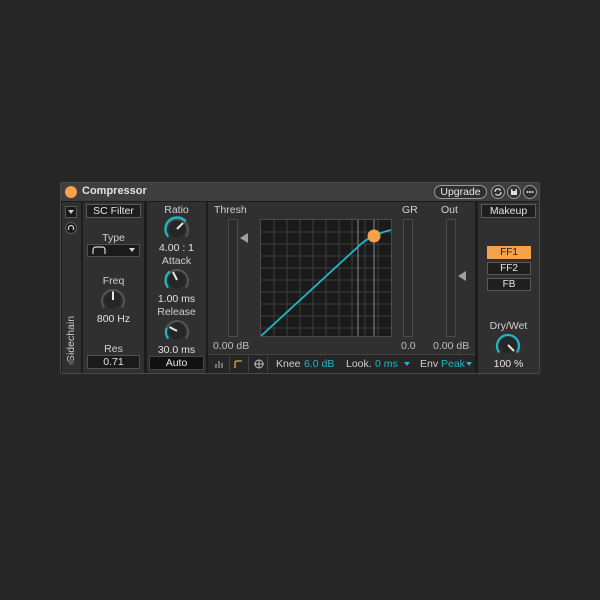 The height and width of the screenshot is (600, 600). I want to click on filter-type-label: Type, so click(113, 238).